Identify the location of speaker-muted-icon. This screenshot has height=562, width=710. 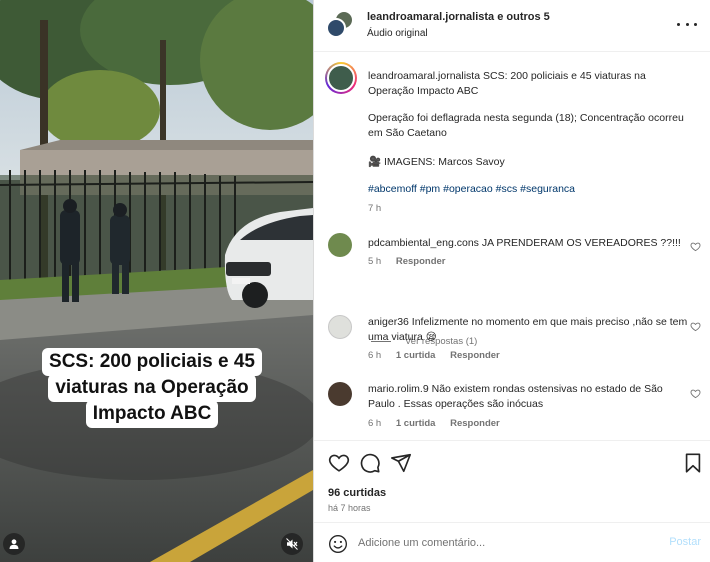
(292, 544).